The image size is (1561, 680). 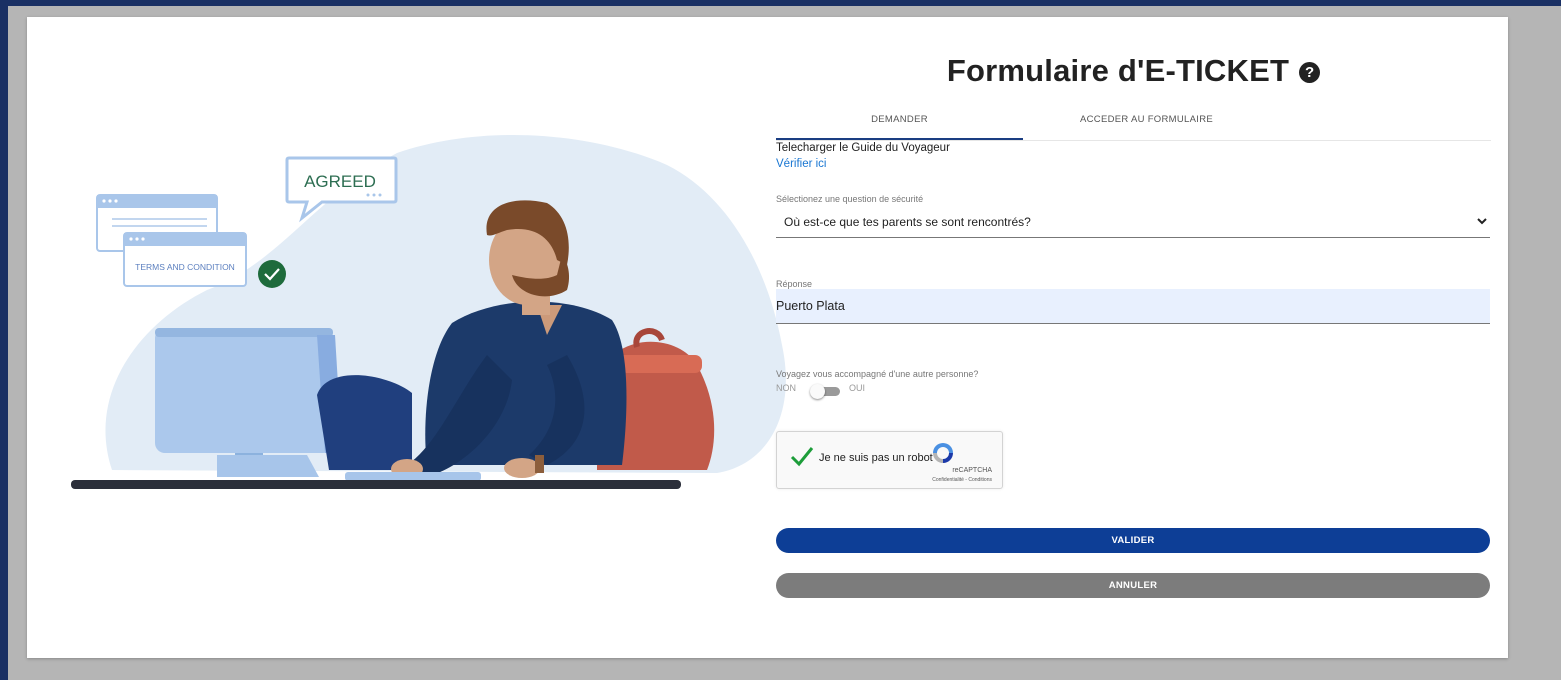 What do you see at coordinates (1482, 221) in the screenshot?
I see `chevron-down-icon` at bounding box center [1482, 221].